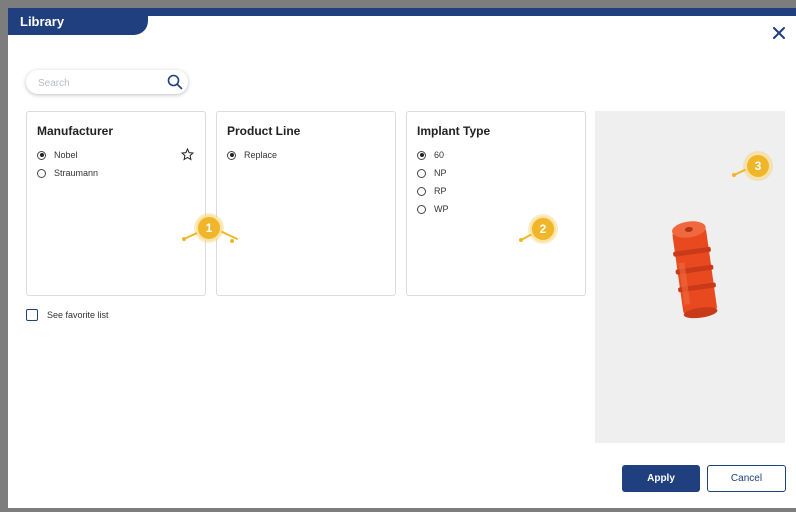  Describe the element at coordinates (116, 203) in the screenshot. I see `manufacturer-panel: Manufacturer Nobel Straumann` at that location.